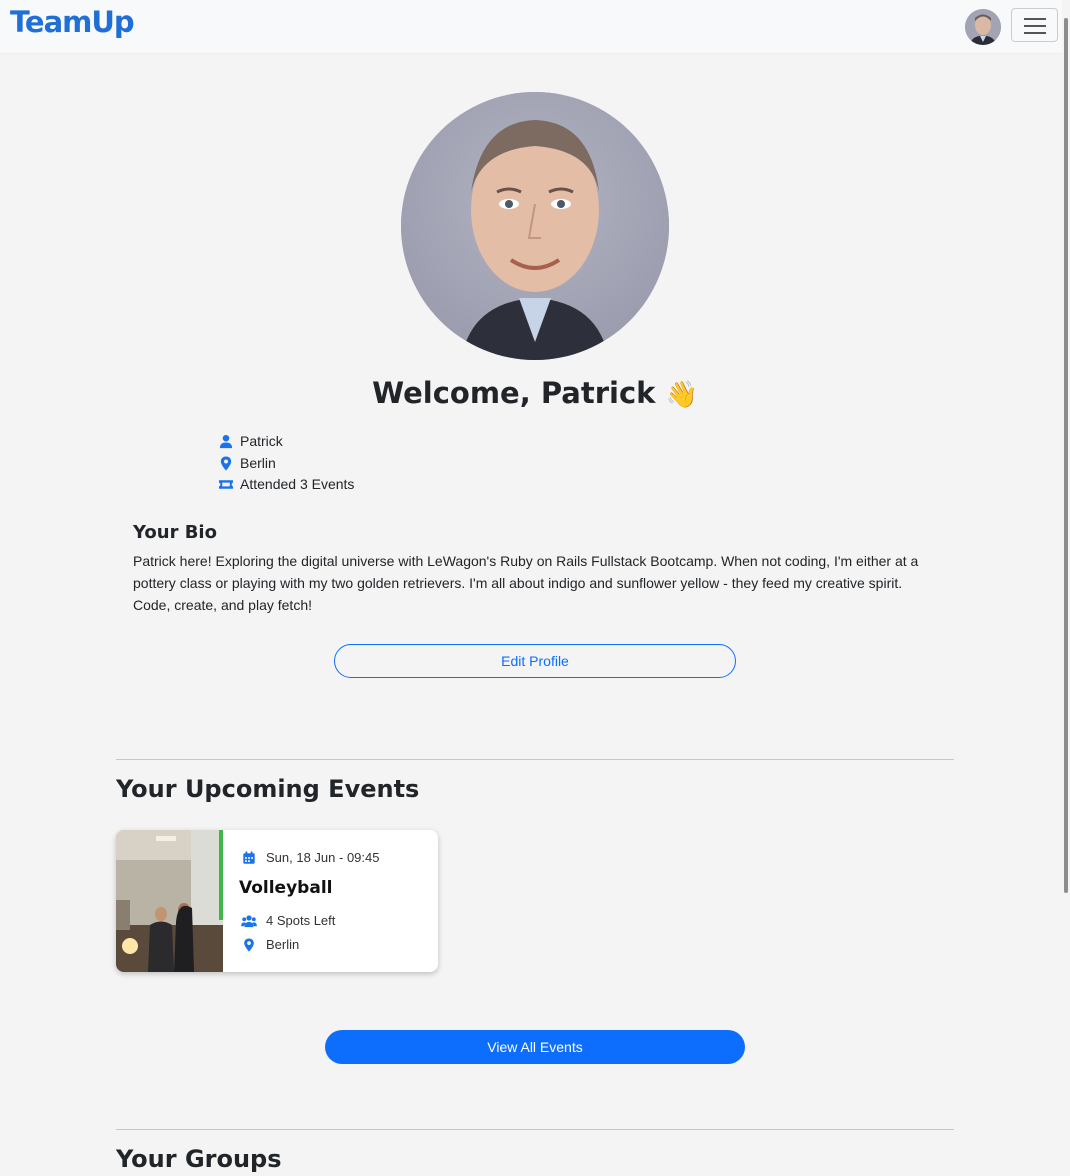  I want to click on calendar-icon, so click(249, 857).